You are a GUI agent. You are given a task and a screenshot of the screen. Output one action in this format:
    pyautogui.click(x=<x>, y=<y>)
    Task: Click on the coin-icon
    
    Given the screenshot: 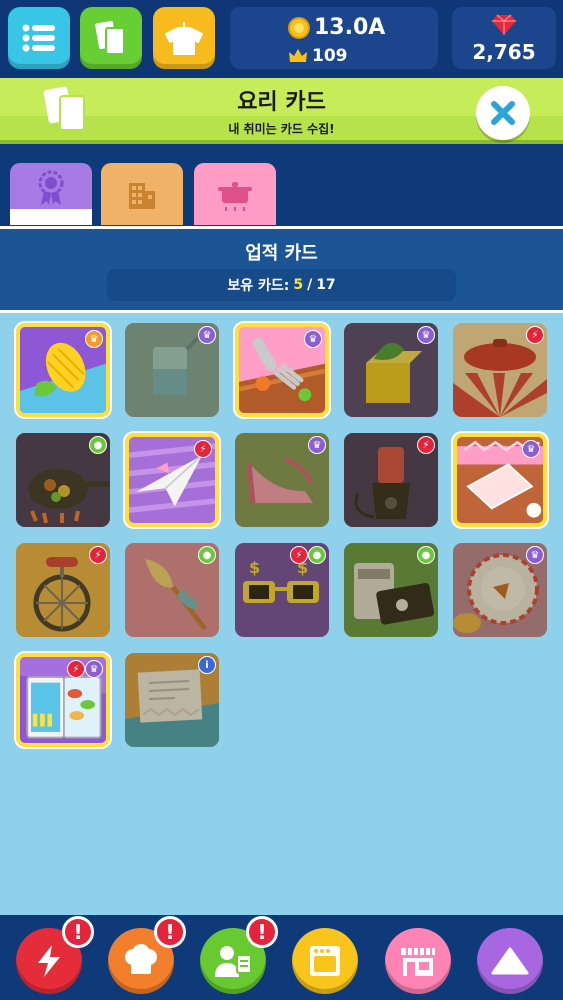 What is the action you would take?
    pyautogui.click(x=299, y=27)
    